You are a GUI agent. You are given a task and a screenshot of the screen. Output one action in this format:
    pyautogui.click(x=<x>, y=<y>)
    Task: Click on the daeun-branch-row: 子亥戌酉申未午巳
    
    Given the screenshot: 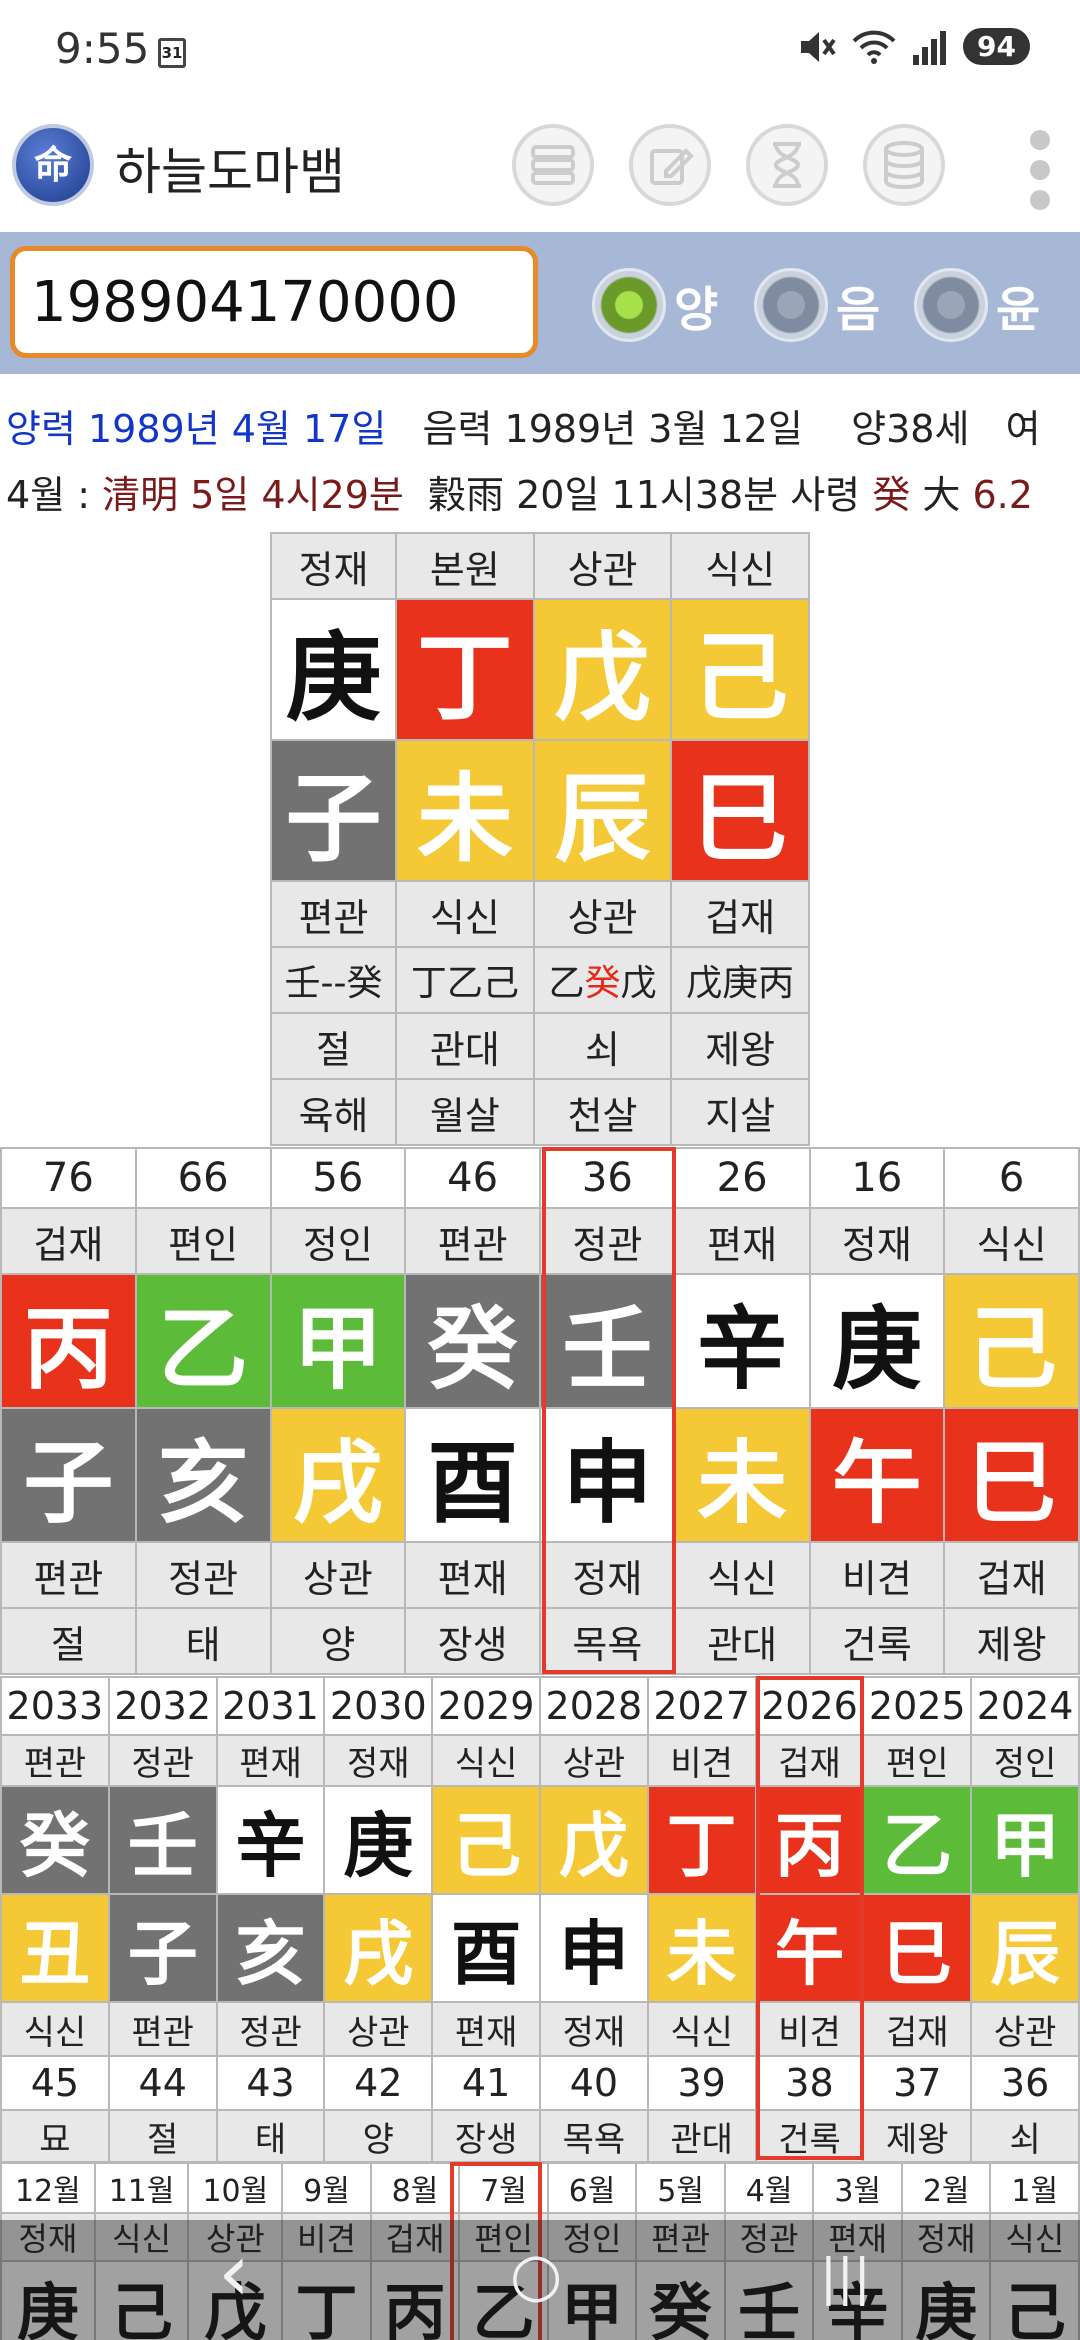 What is the action you would take?
    pyautogui.click(x=540, y=1475)
    